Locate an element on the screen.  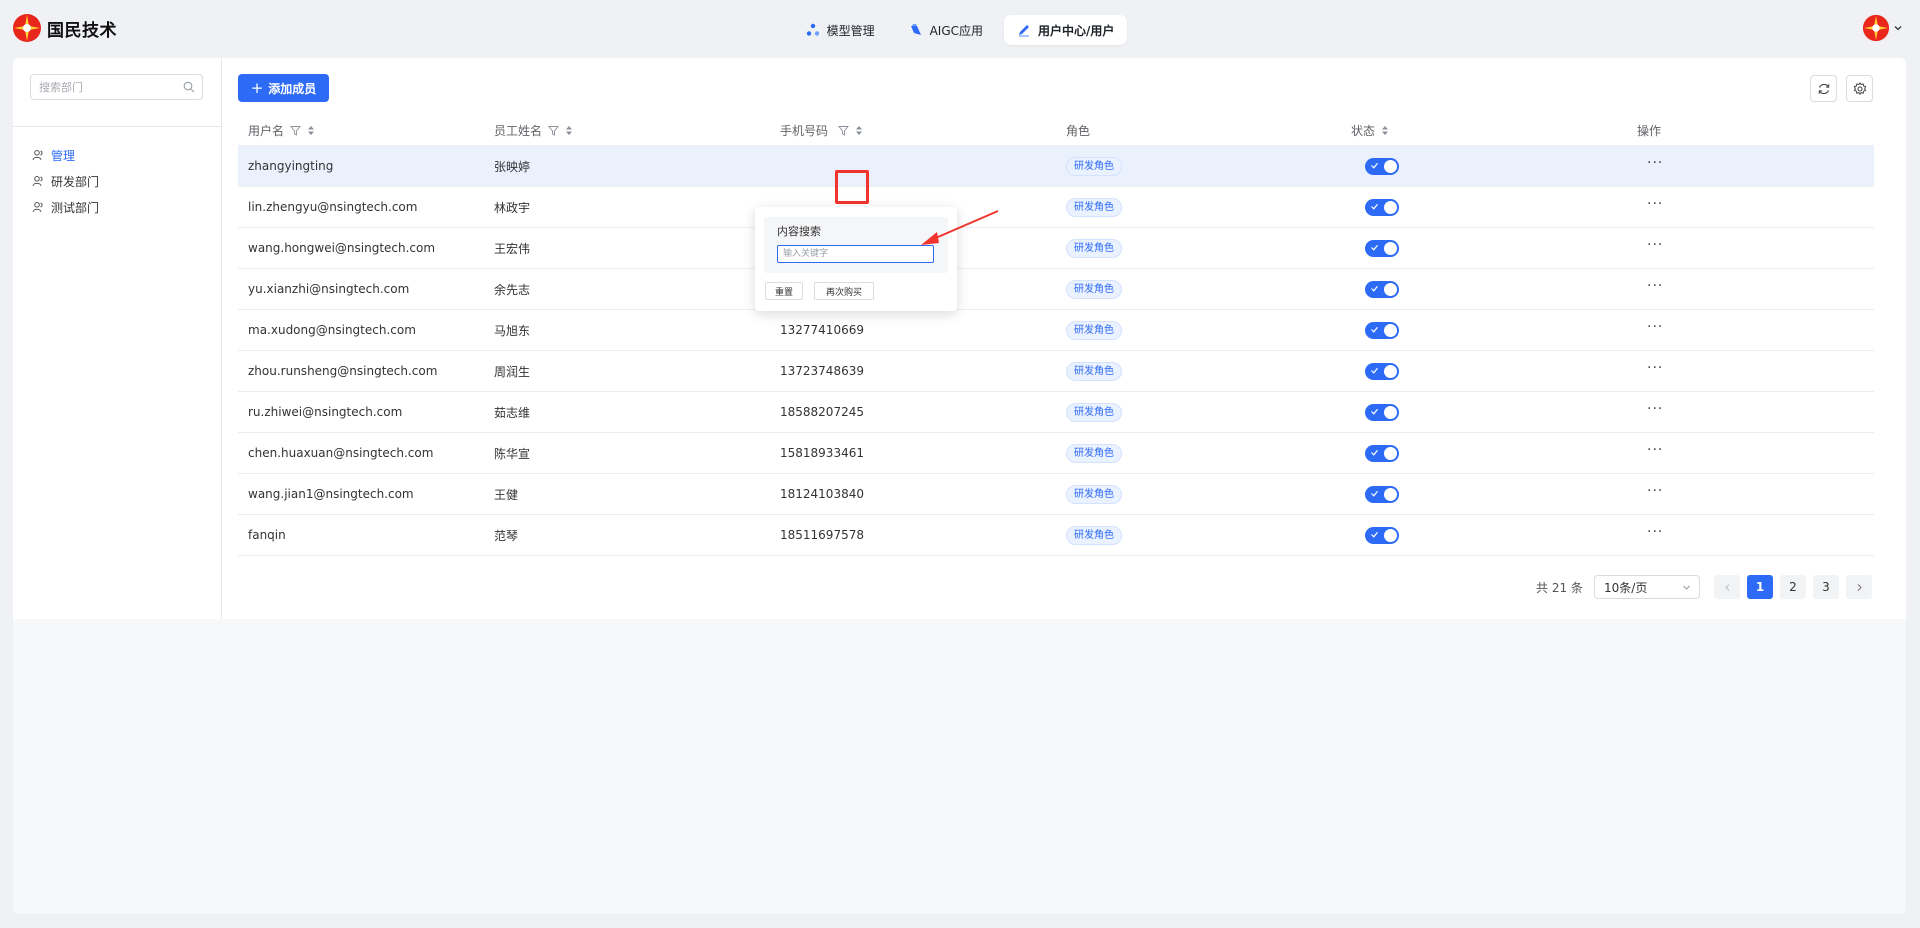
page-size-select: 10条/页 is located at coordinates (1647, 587).